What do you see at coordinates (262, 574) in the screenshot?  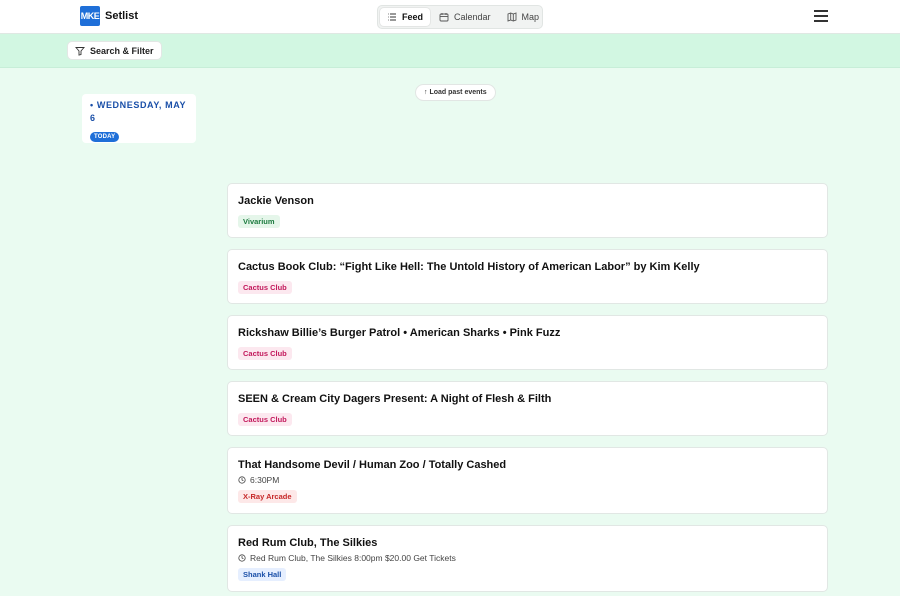 I see `venue-tag: Shank Hall` at bounding box center [262, 574].